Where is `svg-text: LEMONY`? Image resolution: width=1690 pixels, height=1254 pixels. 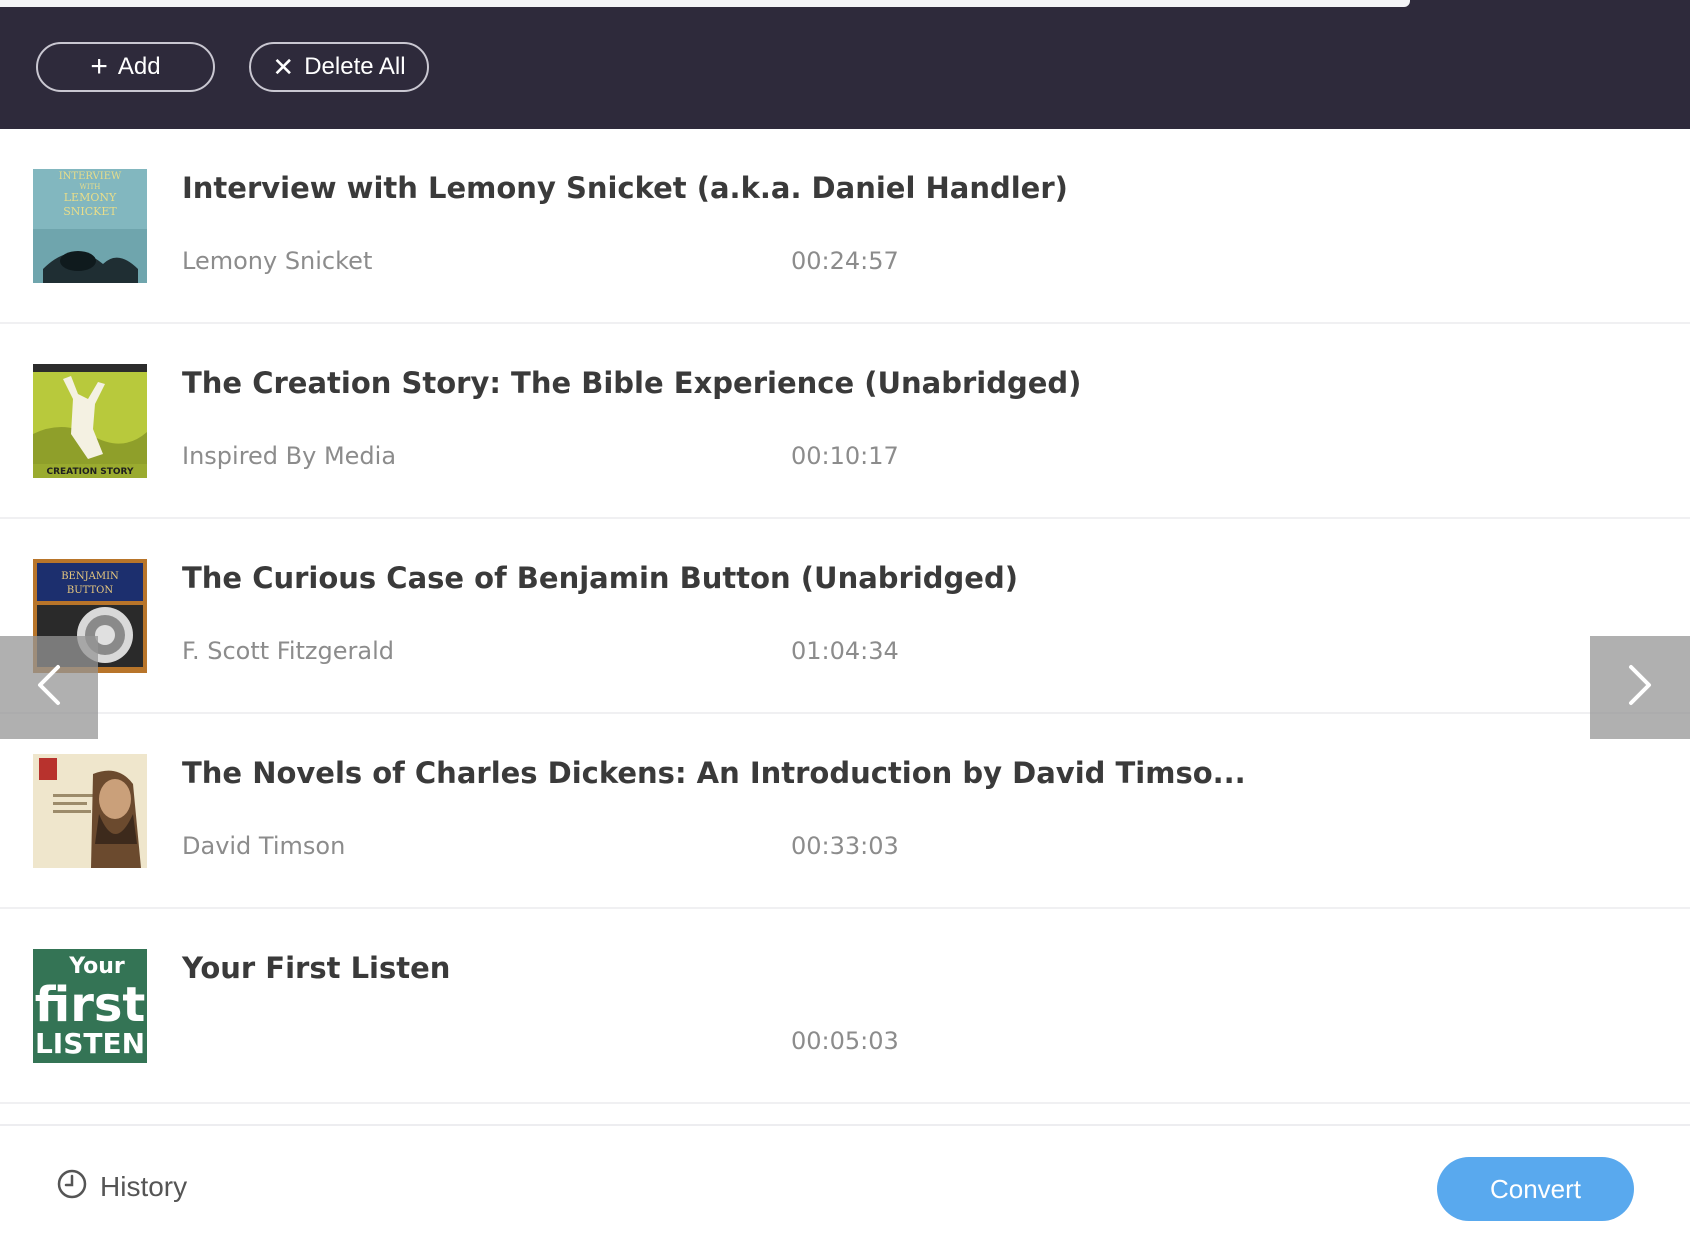 svg-text: LEMONY is located at coordinates (90, 197).